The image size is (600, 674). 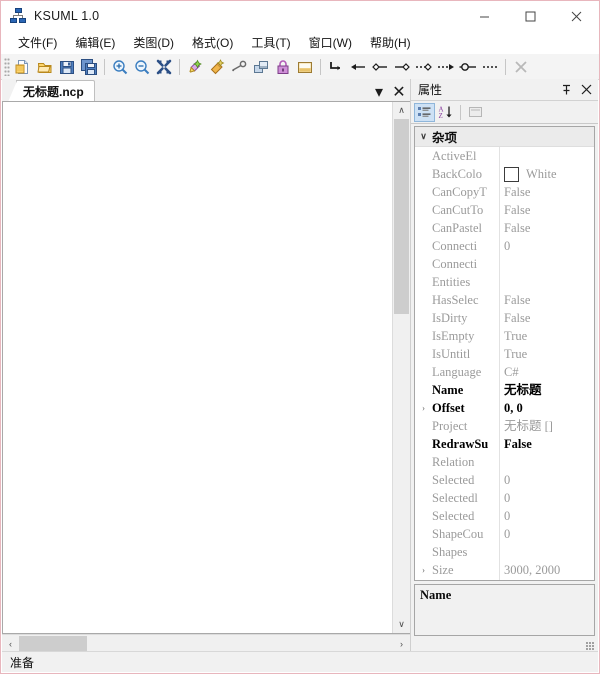 I want to click on toolbar-dotted-line, so click(x=490, y=66).